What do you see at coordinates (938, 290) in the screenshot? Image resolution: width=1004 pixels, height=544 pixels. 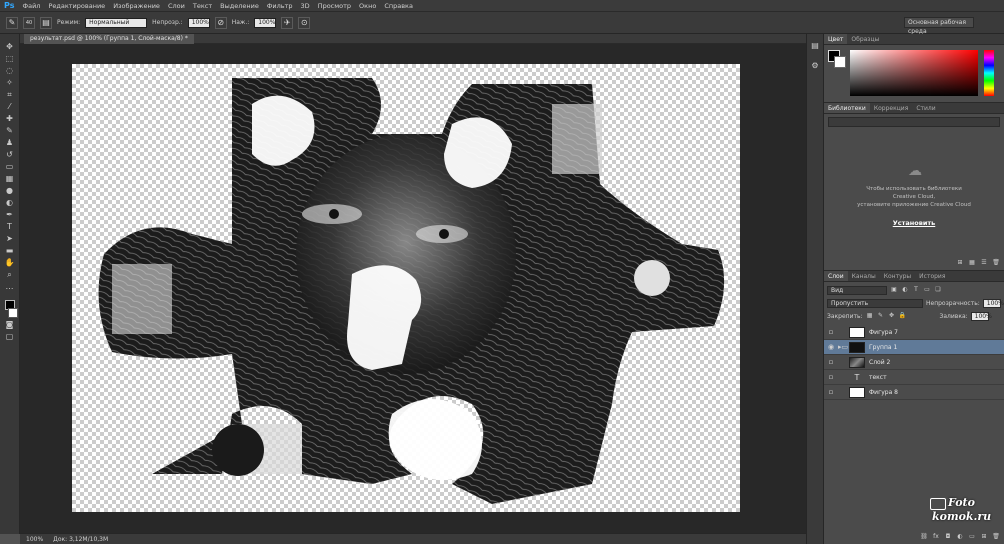 I see `filter-smart-icon: ❏` at bounding box center [938, 290].